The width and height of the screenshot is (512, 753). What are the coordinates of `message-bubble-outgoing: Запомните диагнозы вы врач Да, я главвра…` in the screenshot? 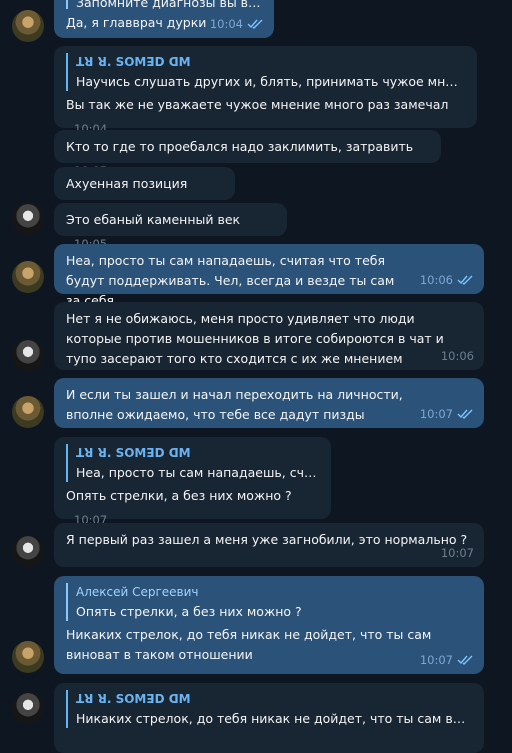 It's located at (164, 19).